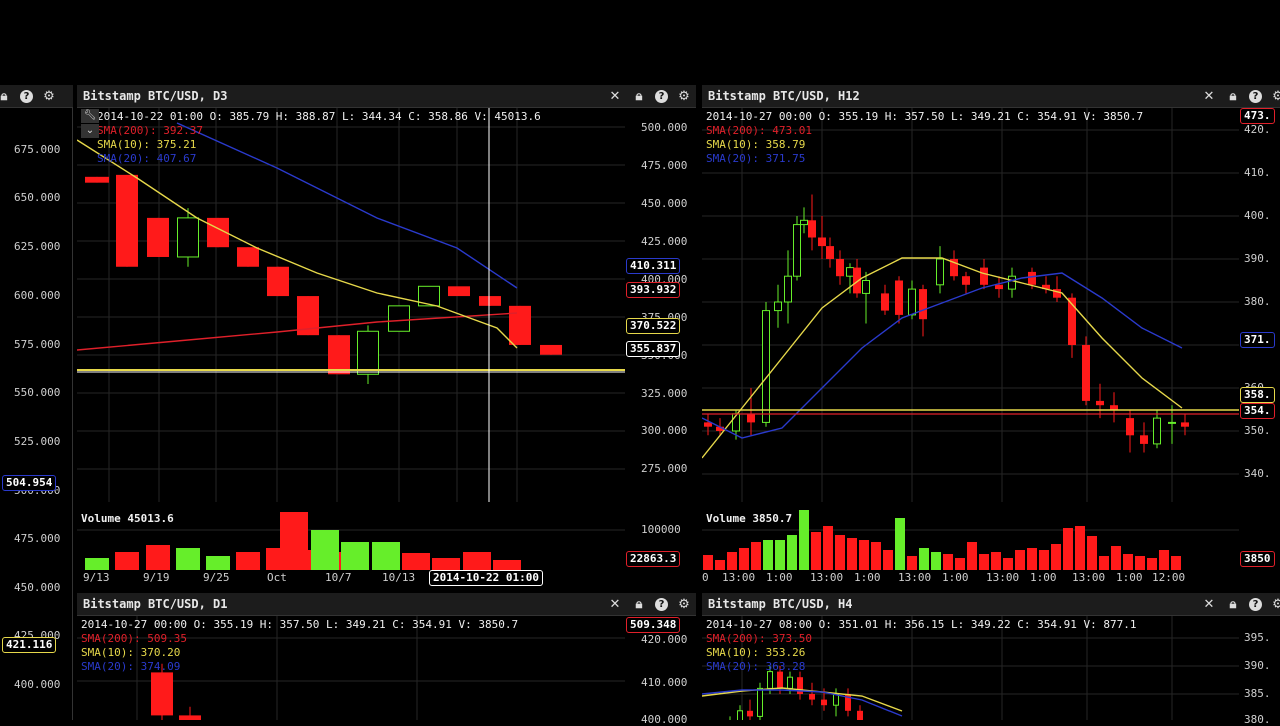 Image resolution: width=1280 pixels, height=726 pixels. What do you see at coordinates (664, 639) in the screenshot?
I see `price-tick-label: 420.000` at bounding box center [664, 639].